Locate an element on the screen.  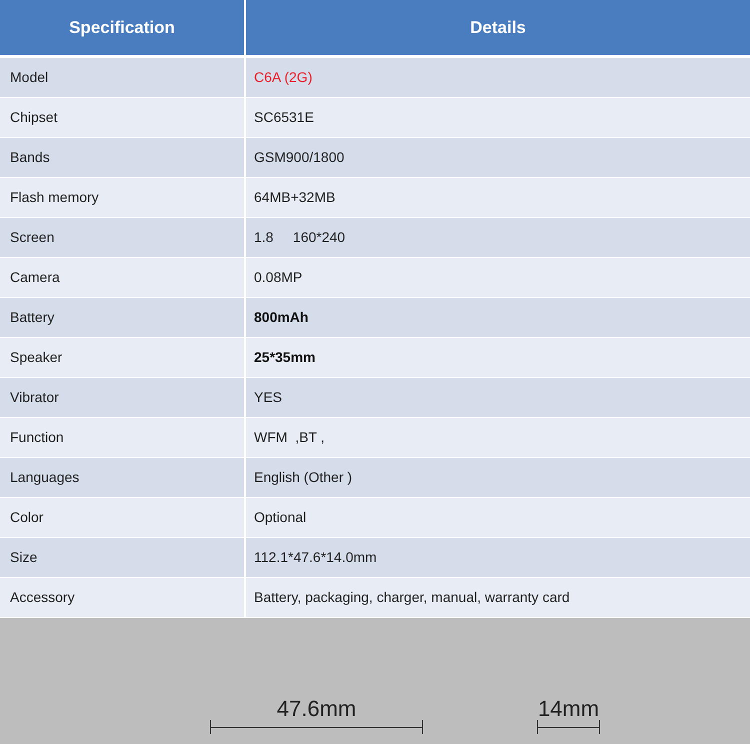
table-cell-text: 0.08MP is located at coordinates (278, 277).